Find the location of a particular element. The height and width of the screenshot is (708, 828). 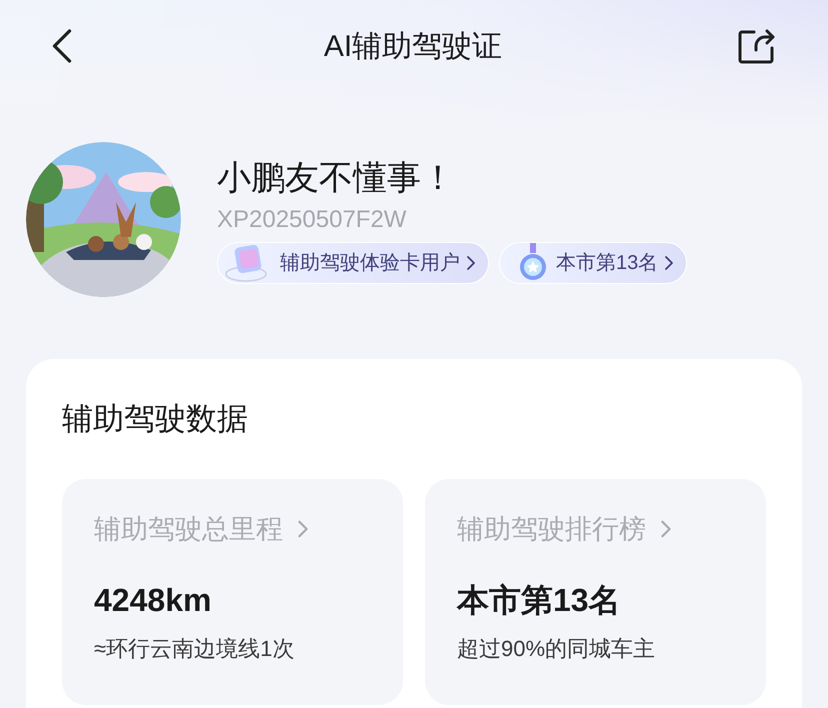

stat-tile: 辅助驾驶总里程 4248km ≈环行云南边境线1次 is located at coordinates (232, 592).